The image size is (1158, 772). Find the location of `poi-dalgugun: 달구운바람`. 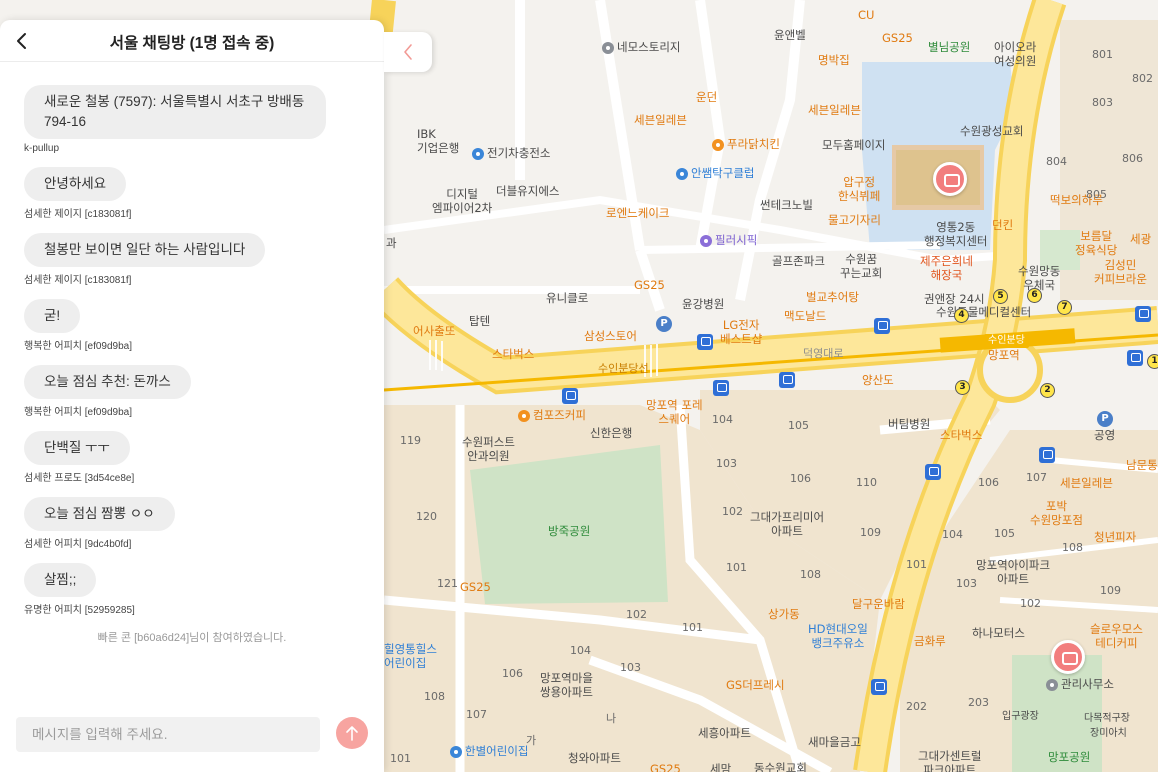

poi-dalgugun: 달구운바람 is located at coordinates (878, 604).